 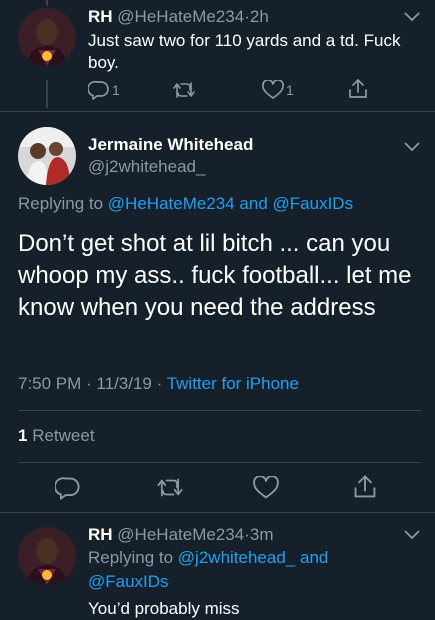 What do you see at coordinates (164, 608) in the screenshot?
I see `tweet-text: You’d probably miss` at bounding box center [164, 608].